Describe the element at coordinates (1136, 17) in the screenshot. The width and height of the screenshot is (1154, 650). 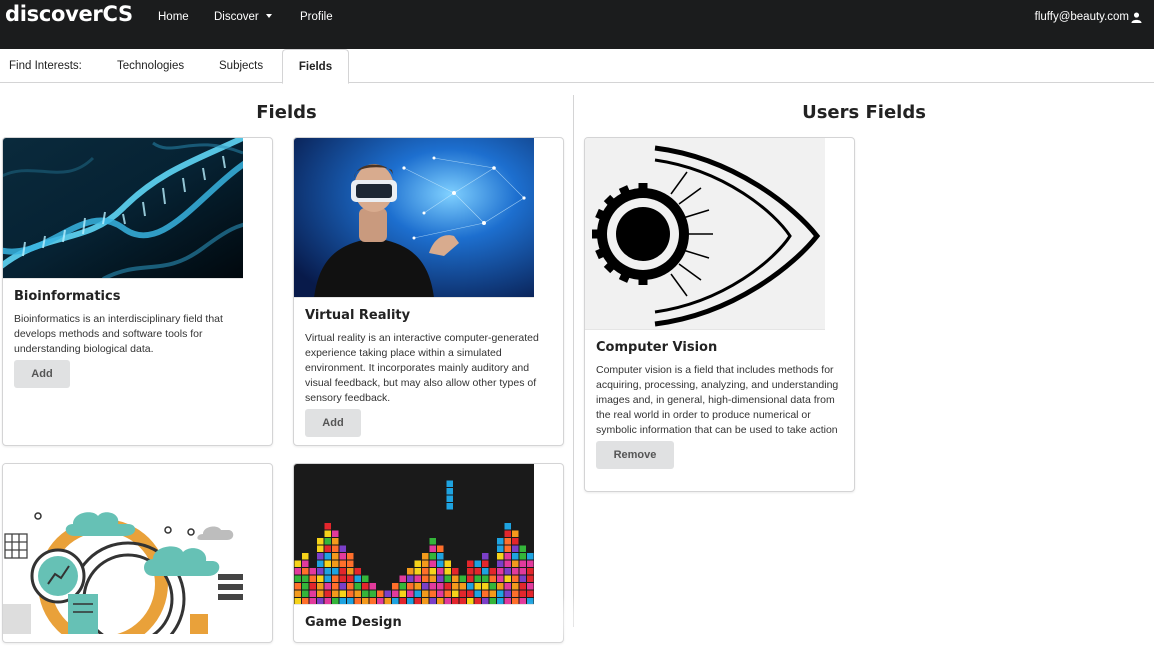
I see `user-icon` at that location.